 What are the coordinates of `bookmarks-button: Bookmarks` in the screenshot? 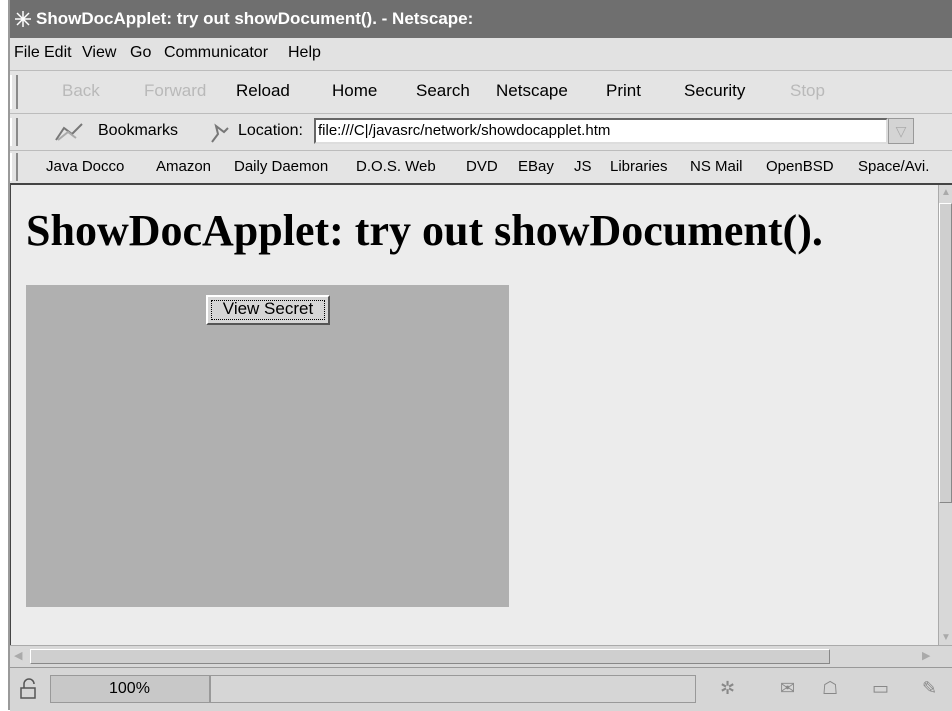 It's located at (138, 131).